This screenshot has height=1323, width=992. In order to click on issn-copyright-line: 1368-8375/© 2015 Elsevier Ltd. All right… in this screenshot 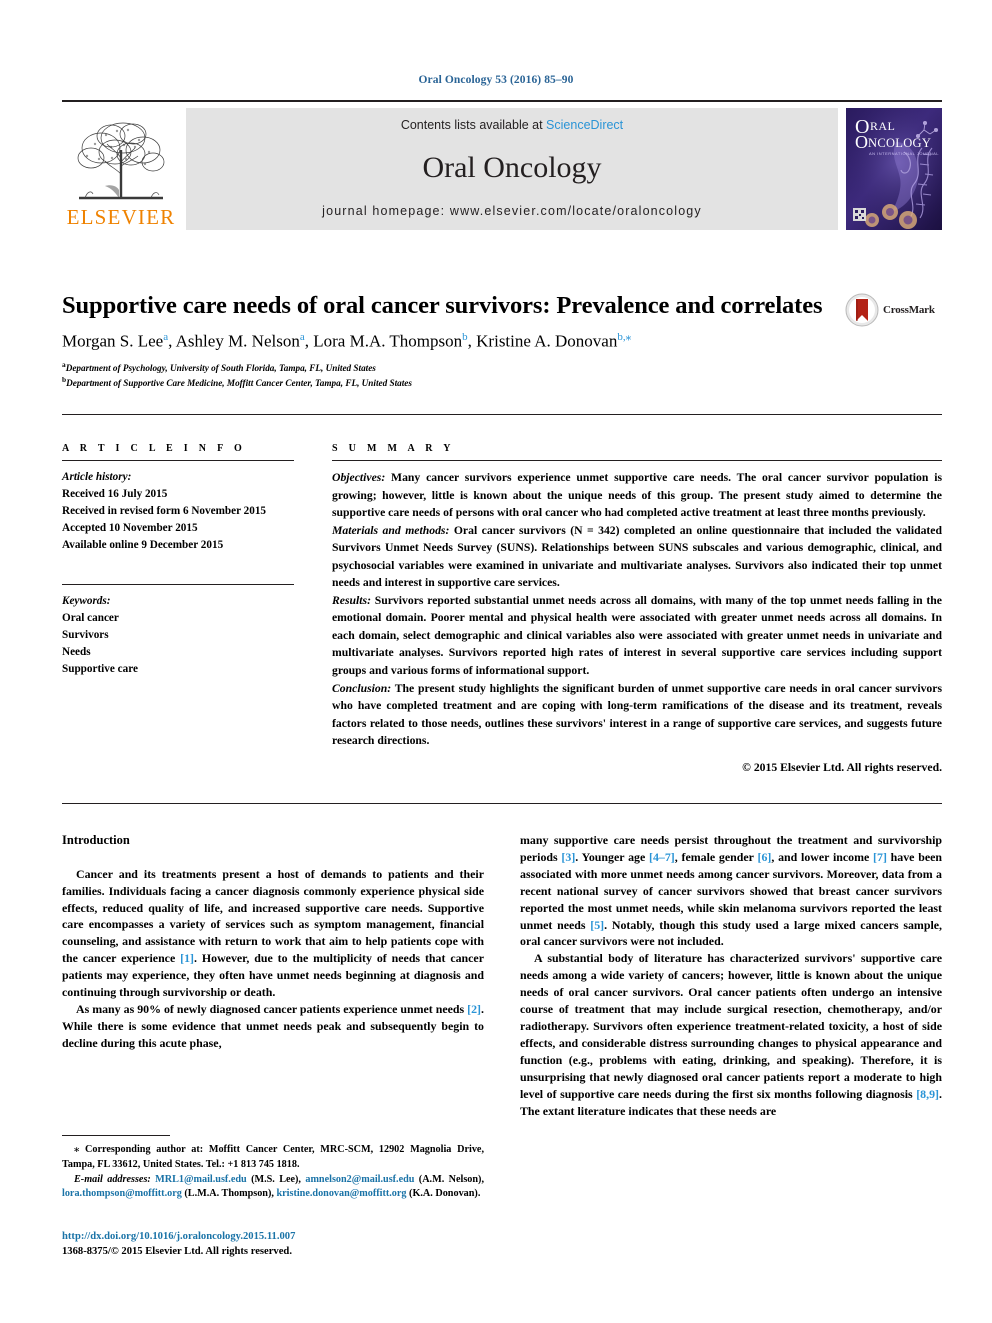, I will do `click(177, 1252)`.